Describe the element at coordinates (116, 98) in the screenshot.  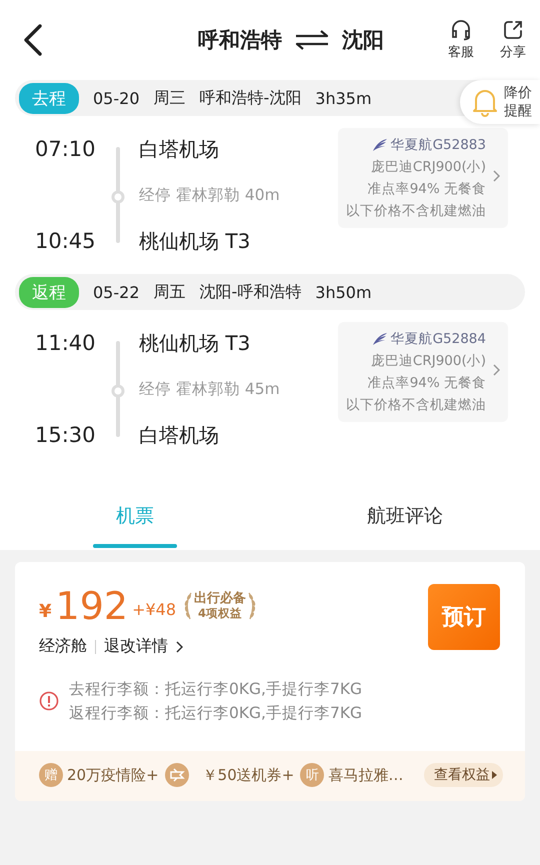
I see `trip-date: 05-20` at that location.